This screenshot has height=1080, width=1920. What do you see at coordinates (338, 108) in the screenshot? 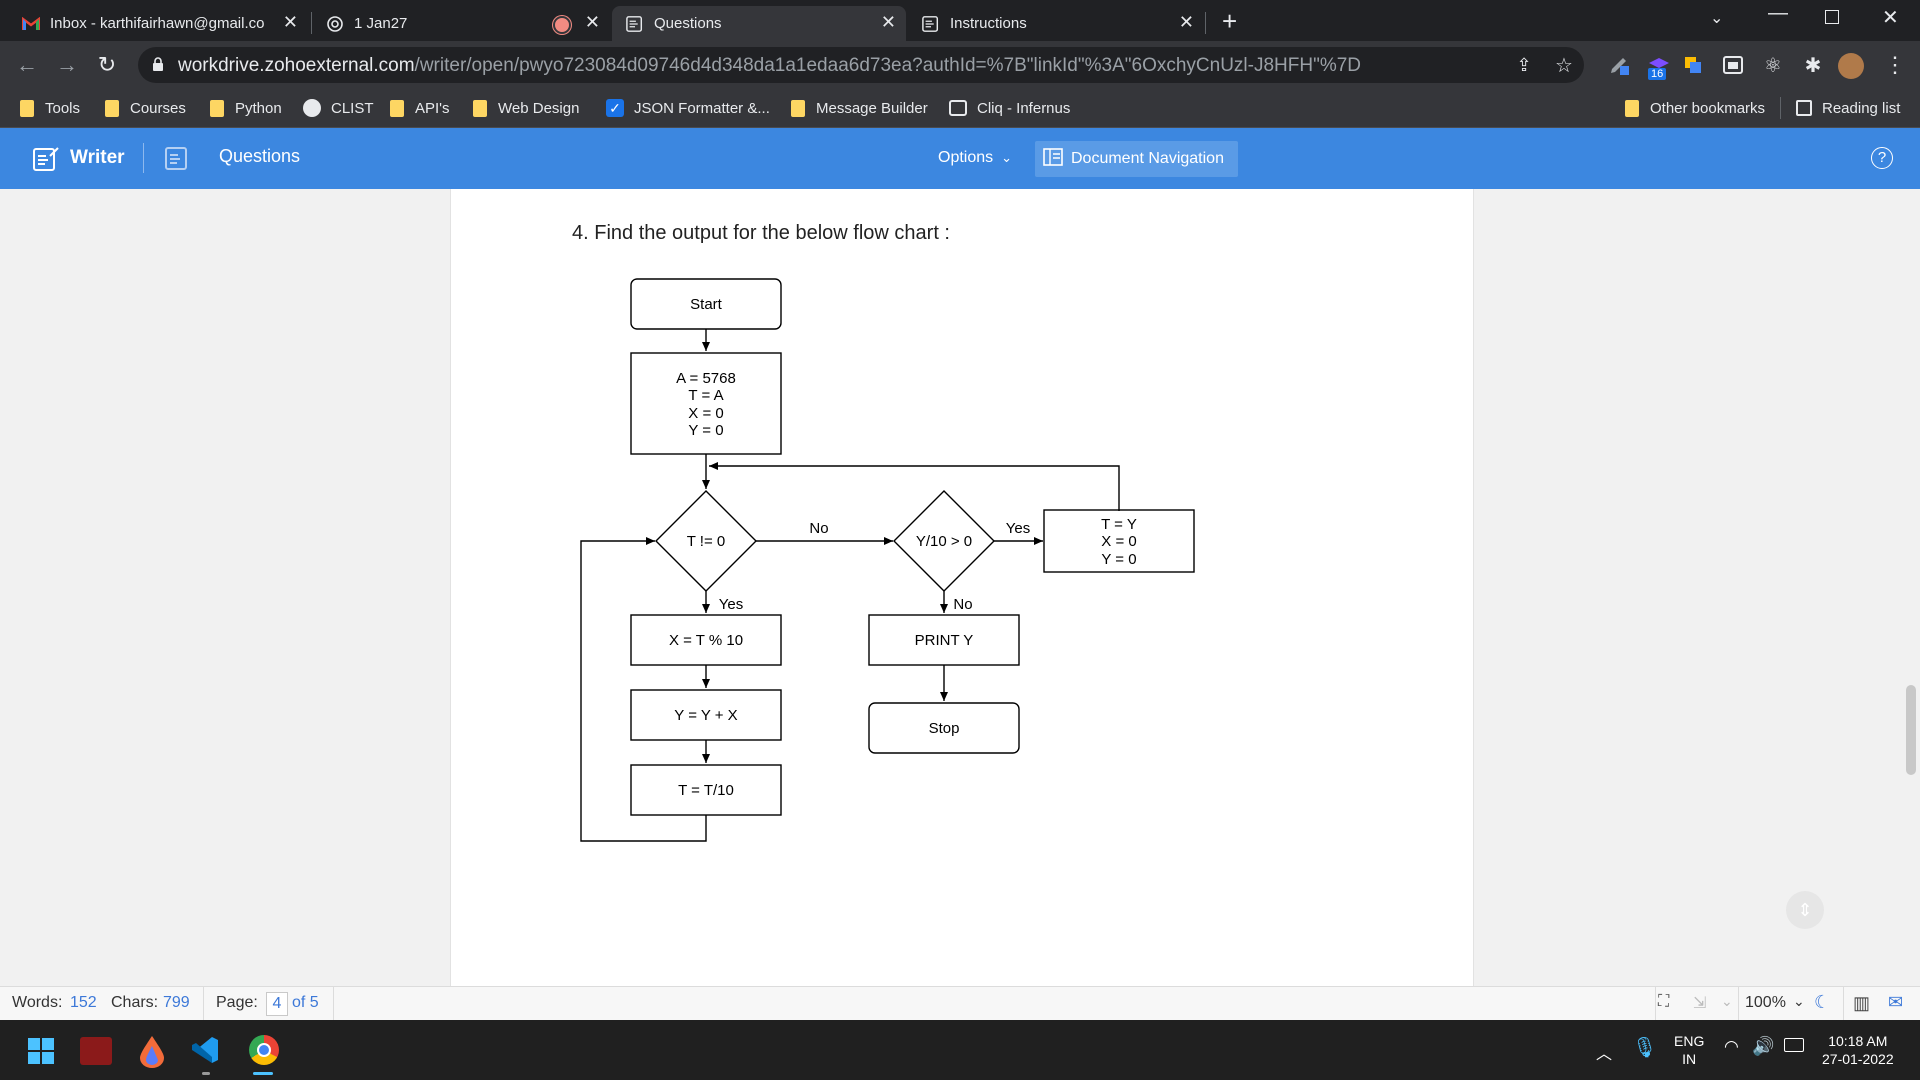
I see `bookmark-clist: CLIST` at bounding box center [338, 108].